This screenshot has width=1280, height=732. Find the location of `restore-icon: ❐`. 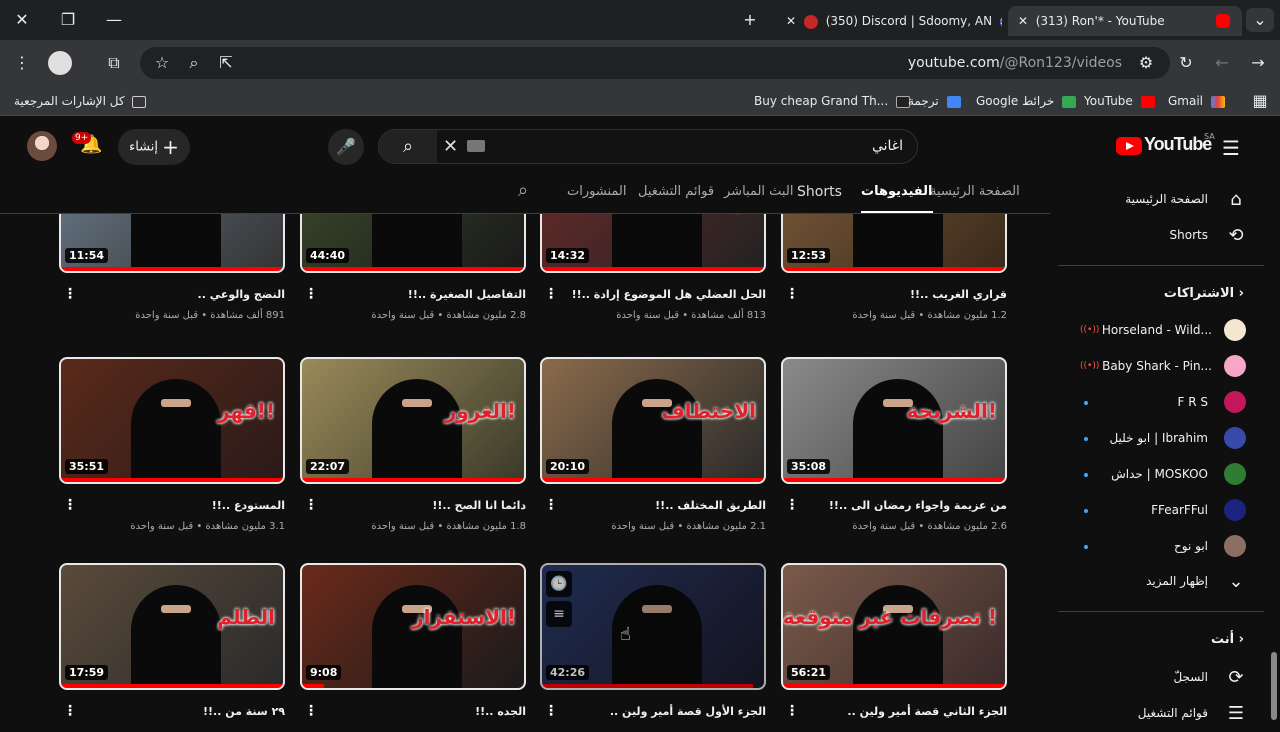

restore-icon: ❐ is located at coordinates (68, 20).